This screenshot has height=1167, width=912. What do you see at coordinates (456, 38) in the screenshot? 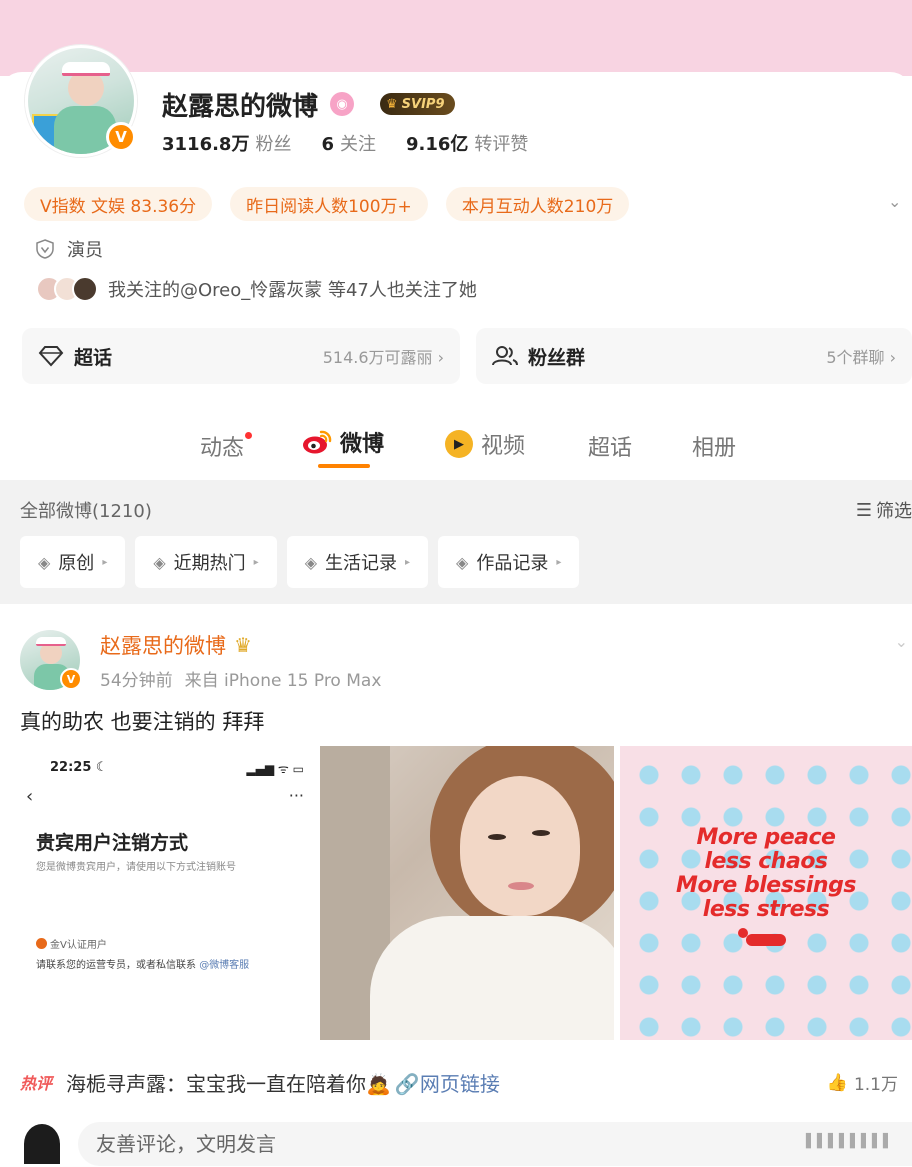
I see `header-background` at bounding box center [456, 38].